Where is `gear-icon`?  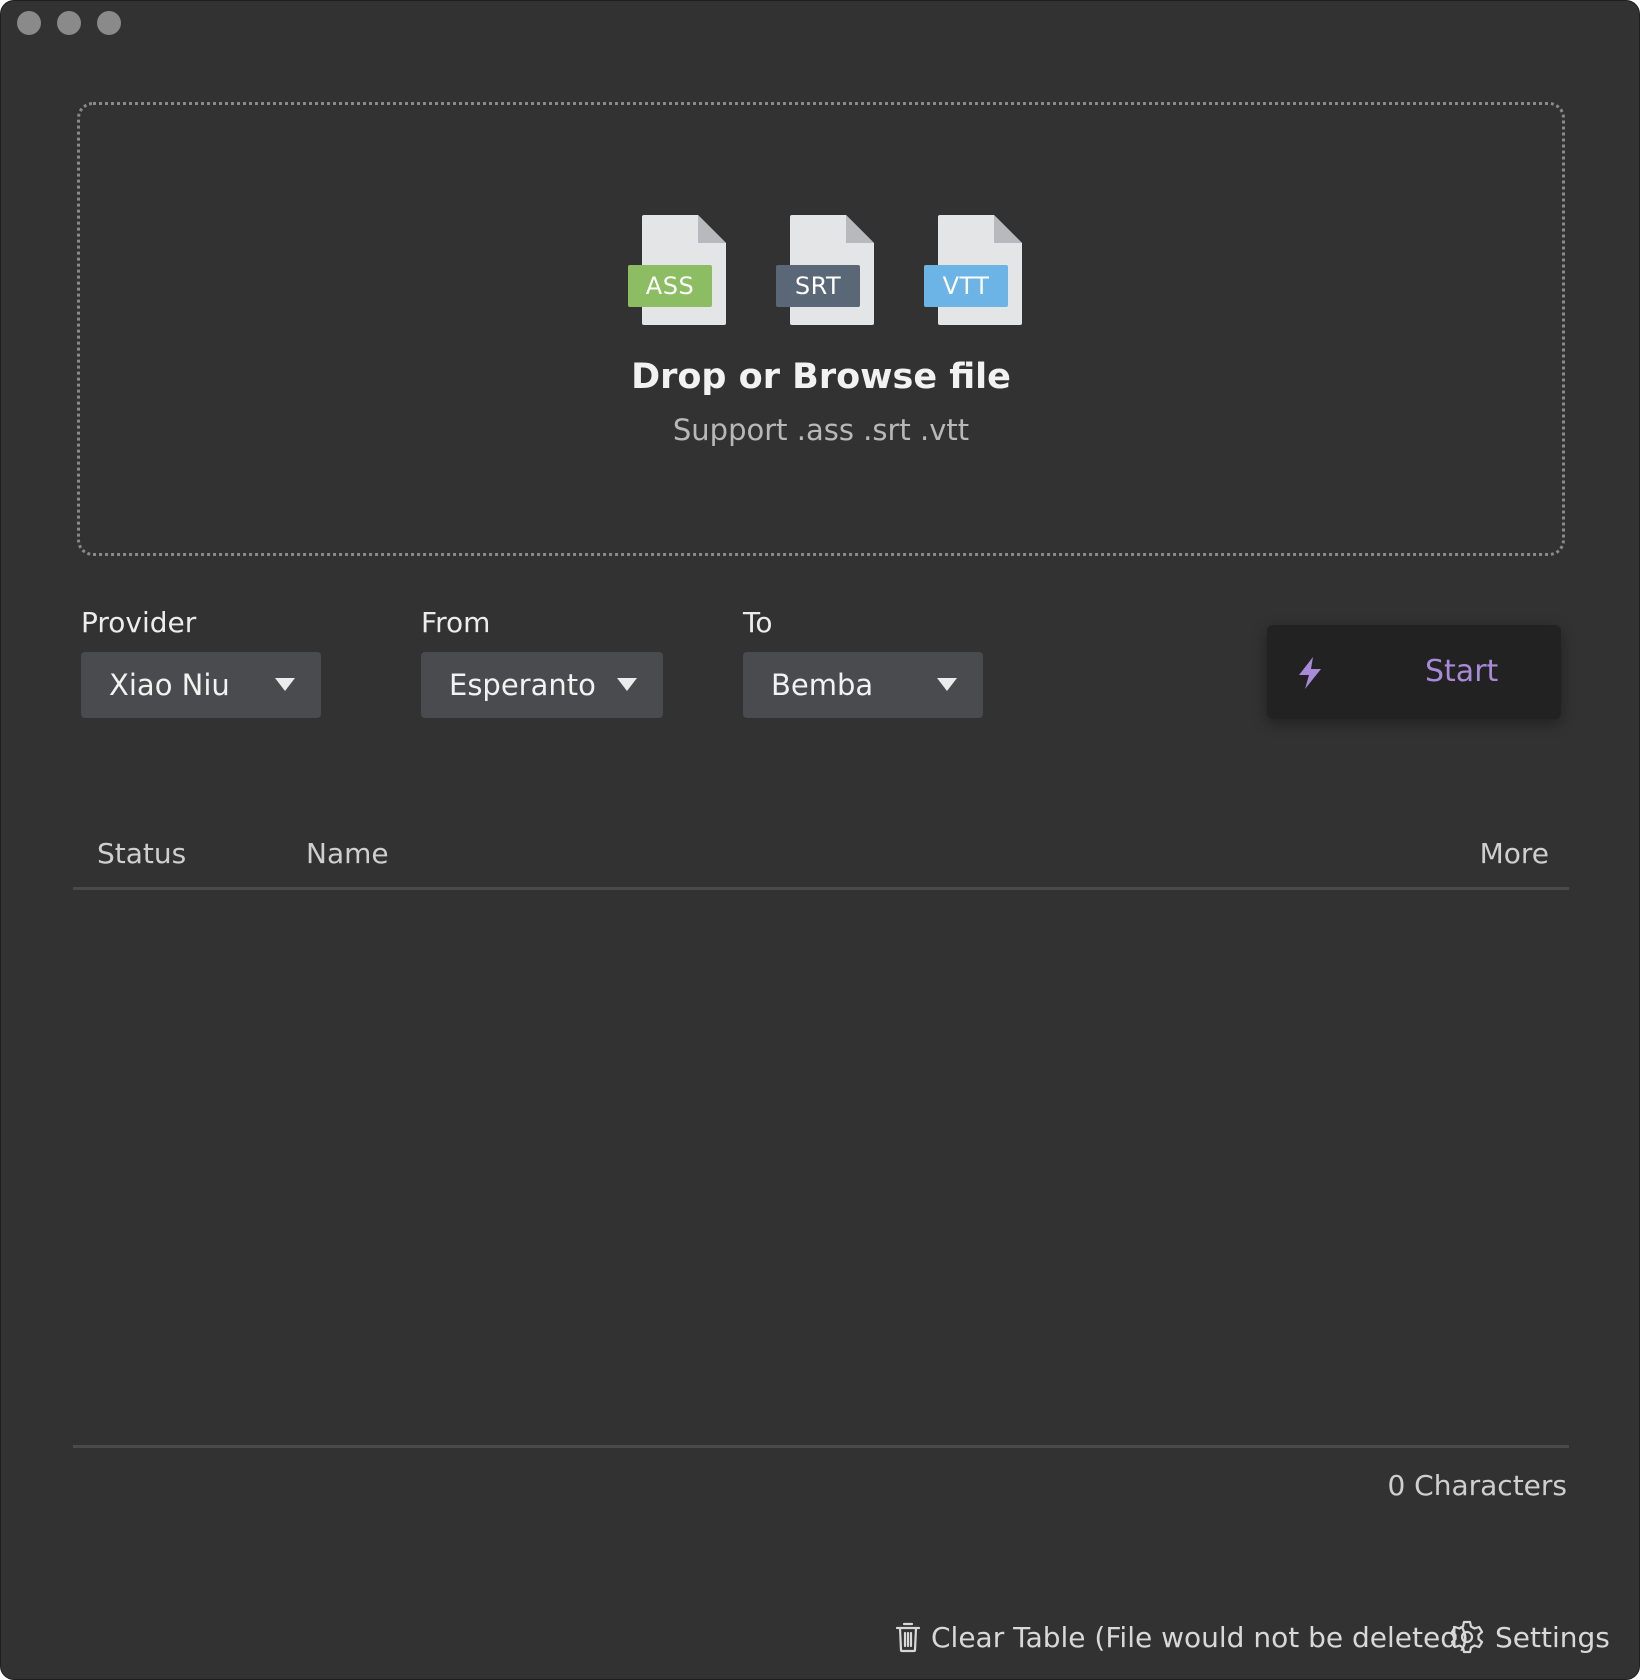 gear-icon is located at coordinates (1467, 1637).